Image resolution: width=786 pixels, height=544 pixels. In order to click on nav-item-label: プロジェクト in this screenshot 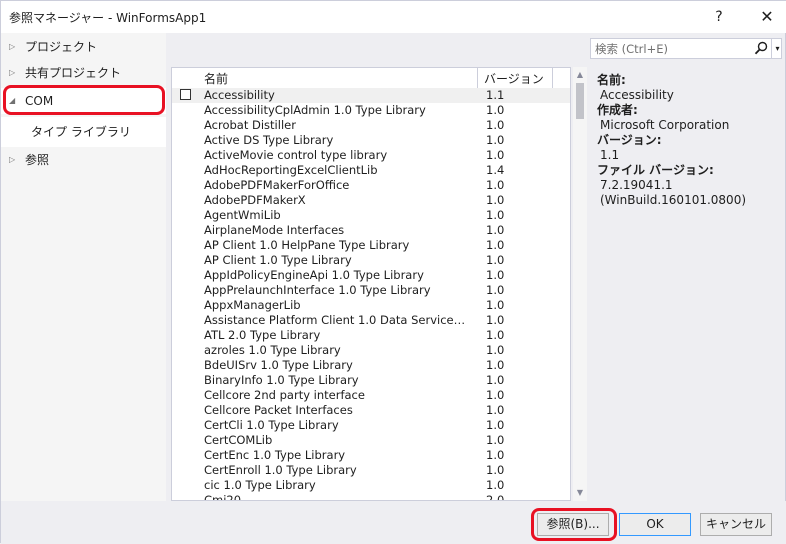, I will do `click(61, 47)`.